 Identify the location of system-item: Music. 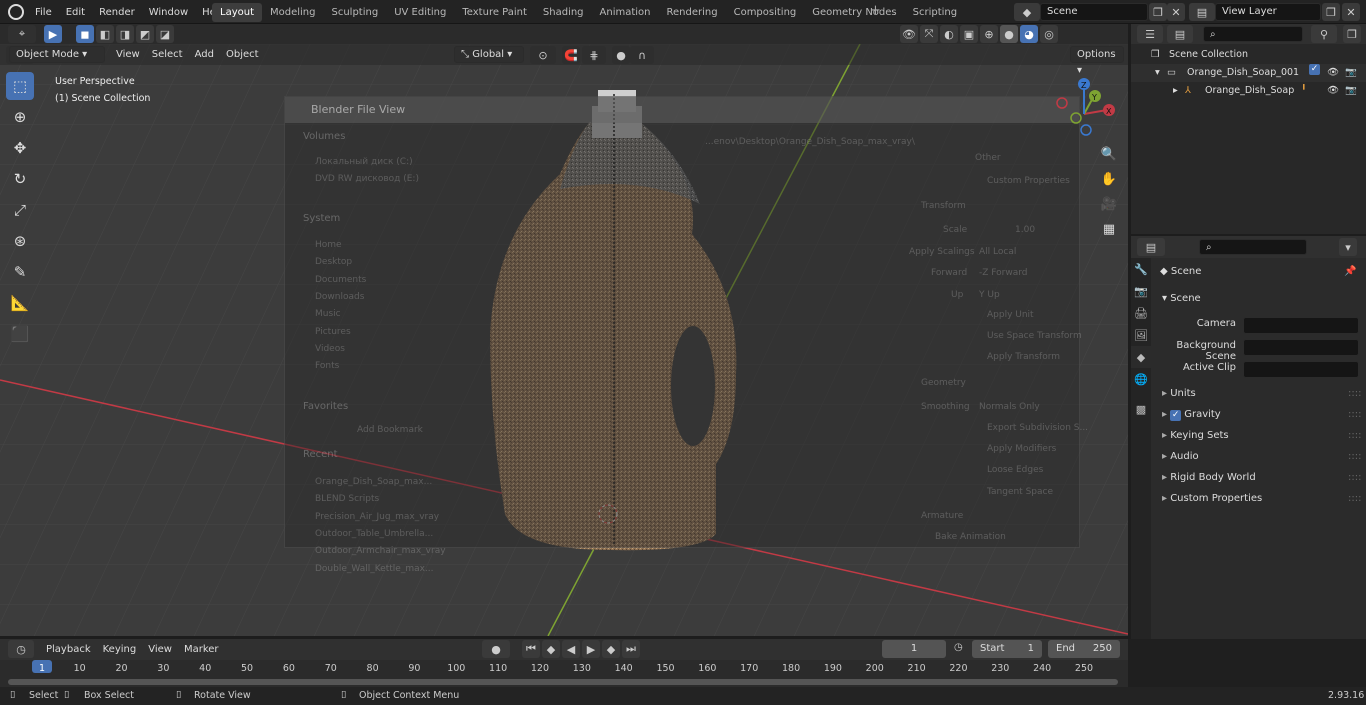
(328, 314).